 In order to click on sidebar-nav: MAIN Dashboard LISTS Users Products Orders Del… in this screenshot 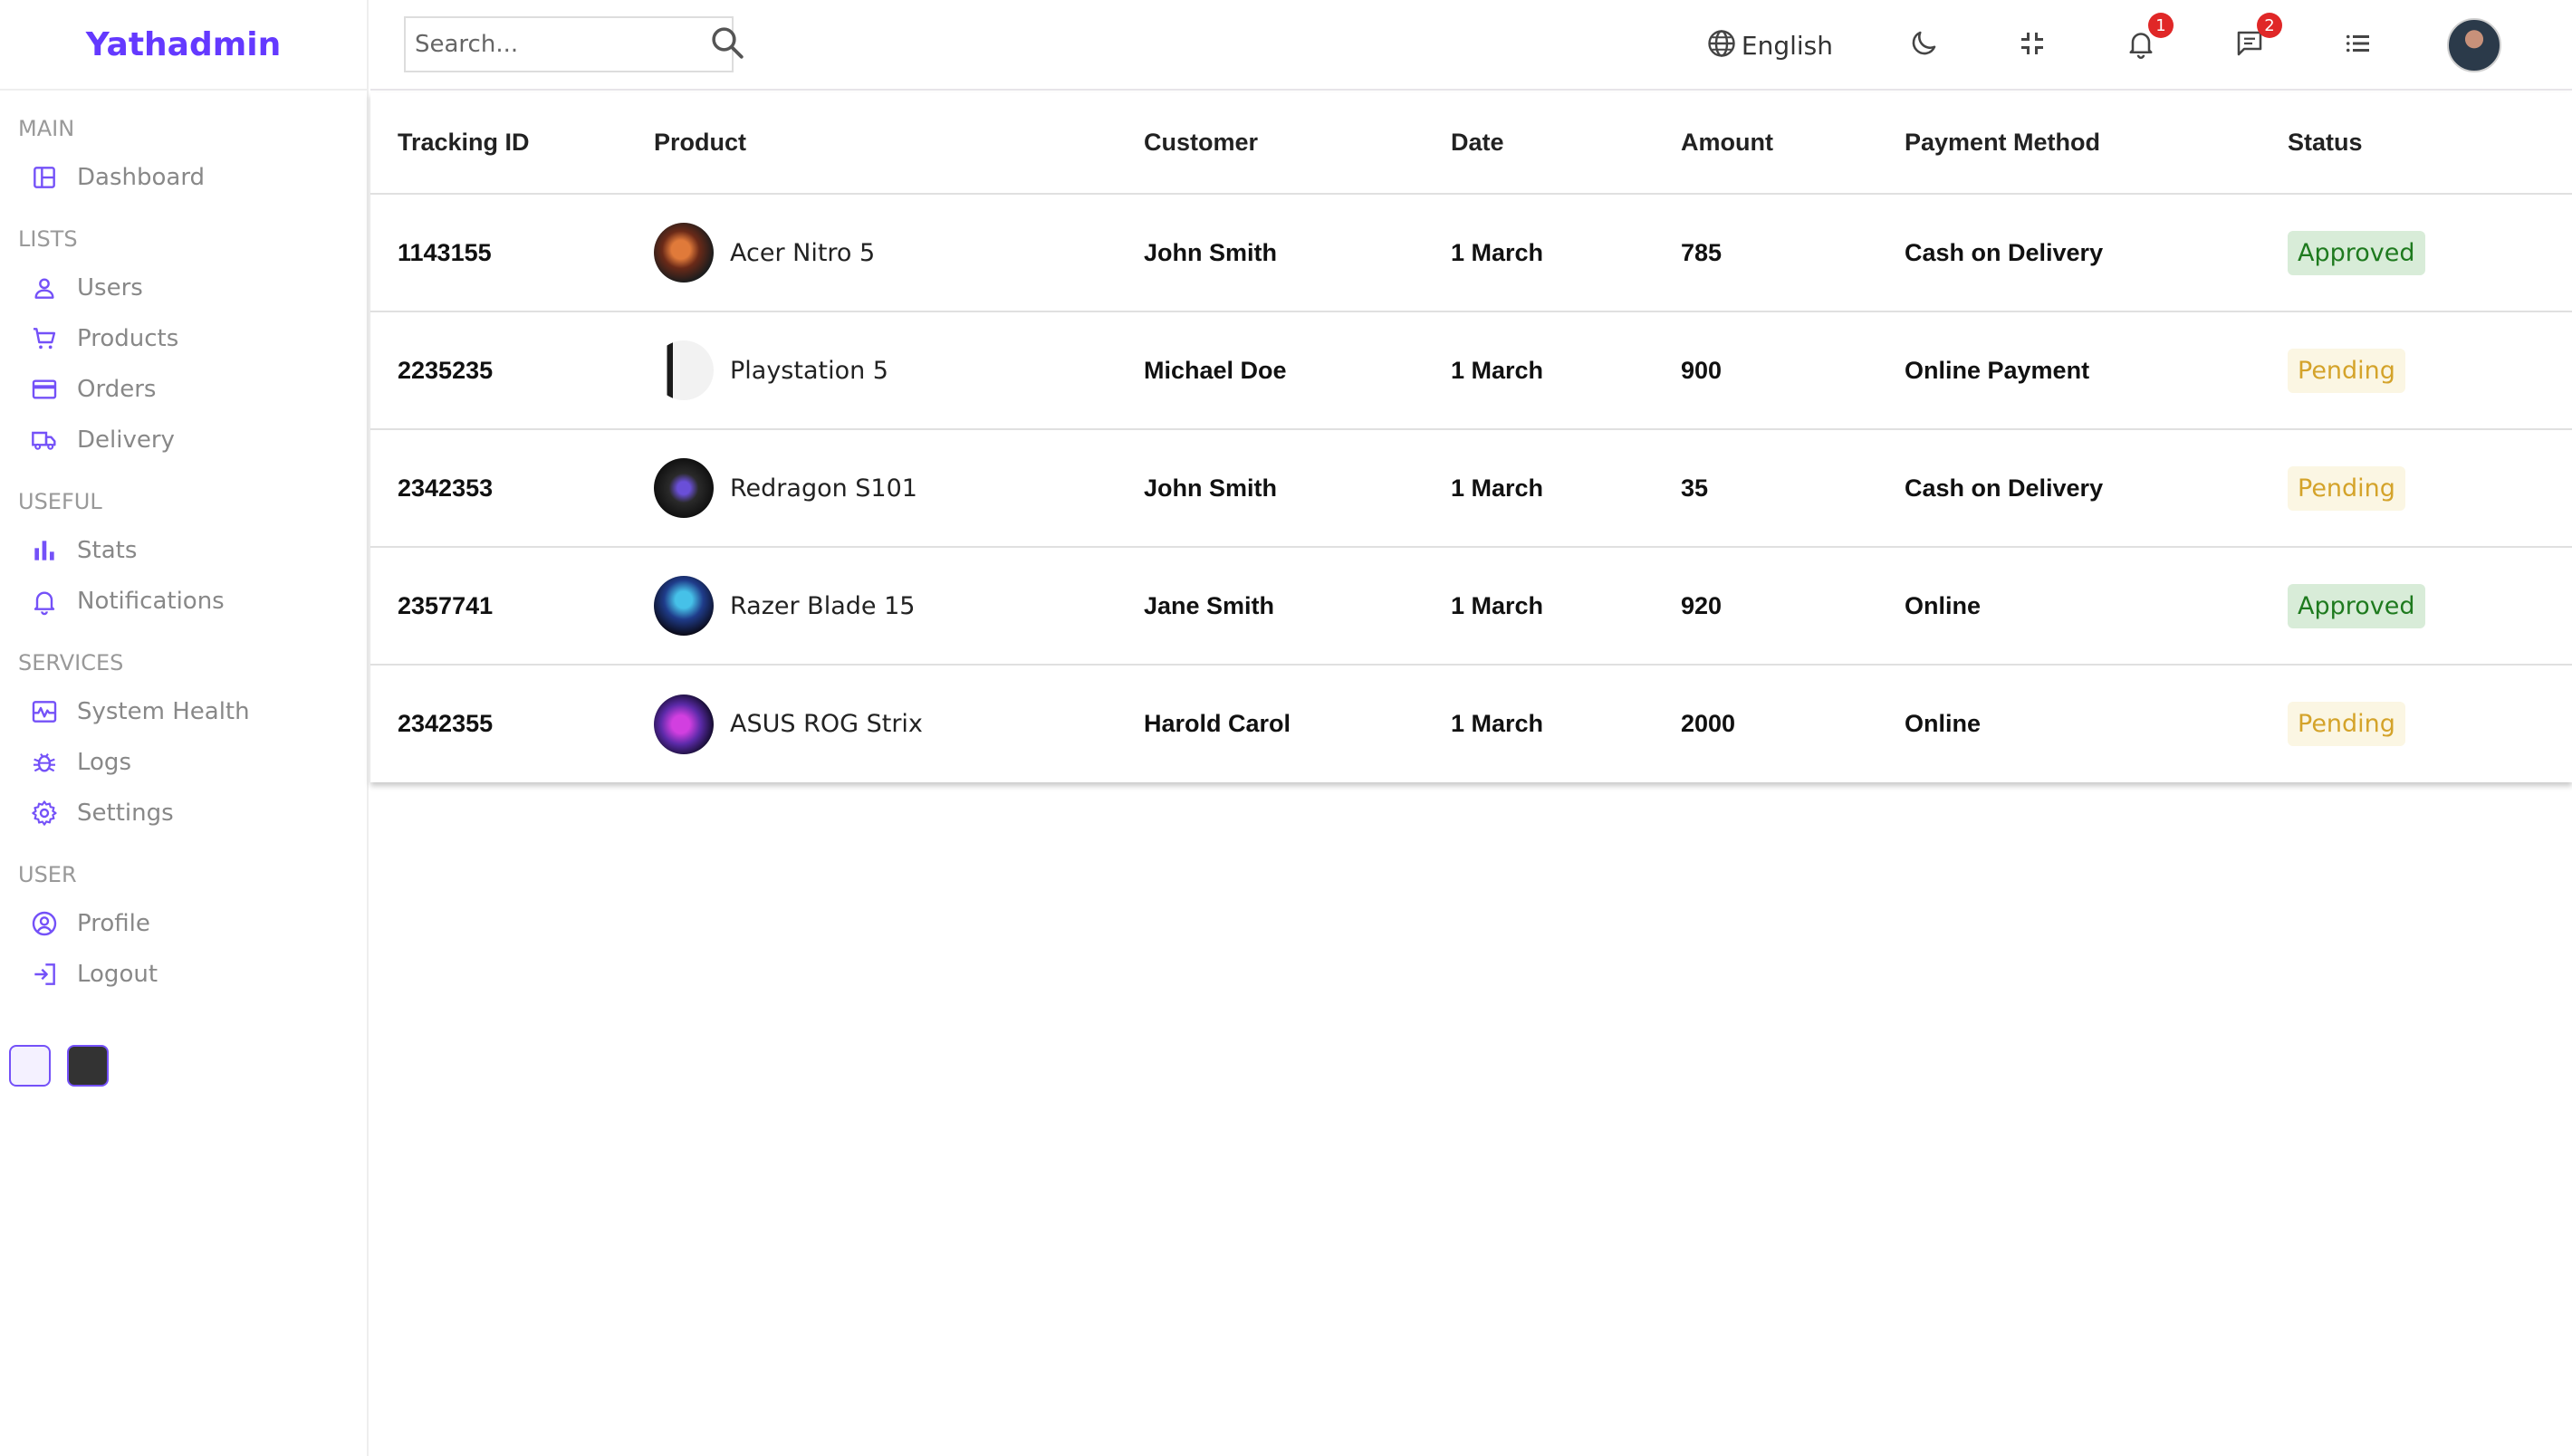, I will do `click(183, 546)`.